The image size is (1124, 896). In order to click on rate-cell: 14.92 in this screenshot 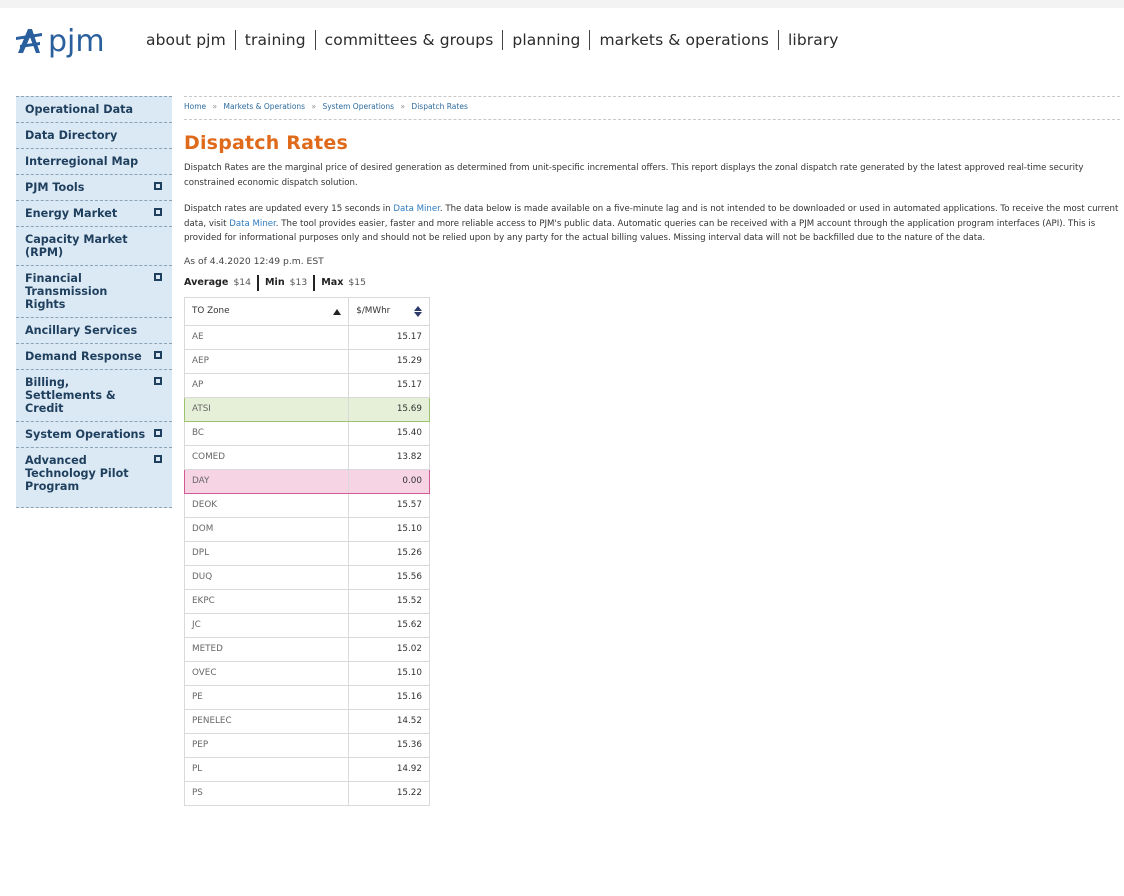, I will do `click(389, 769)`.